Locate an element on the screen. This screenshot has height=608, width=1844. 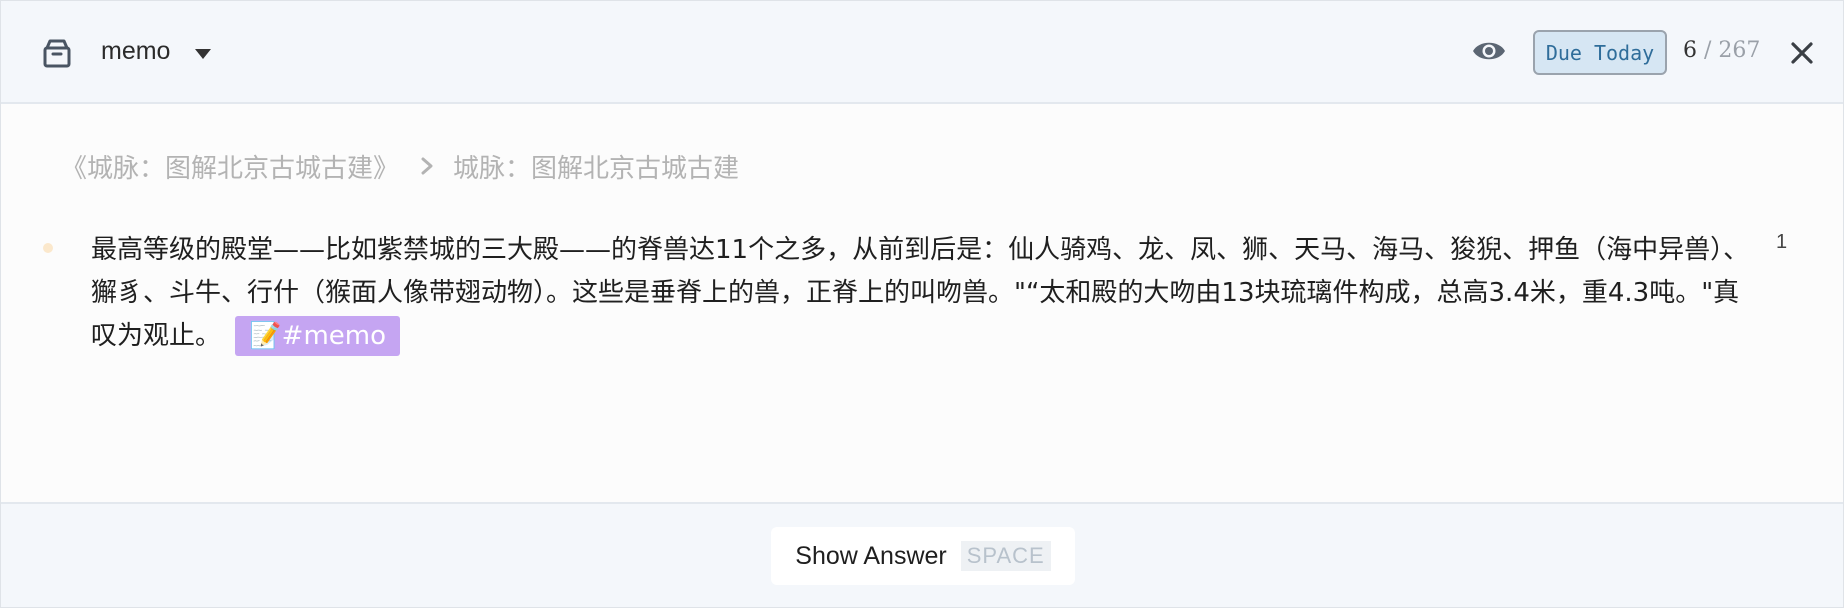
due-today-label: Due Today is located at coordinates (1600, 52).